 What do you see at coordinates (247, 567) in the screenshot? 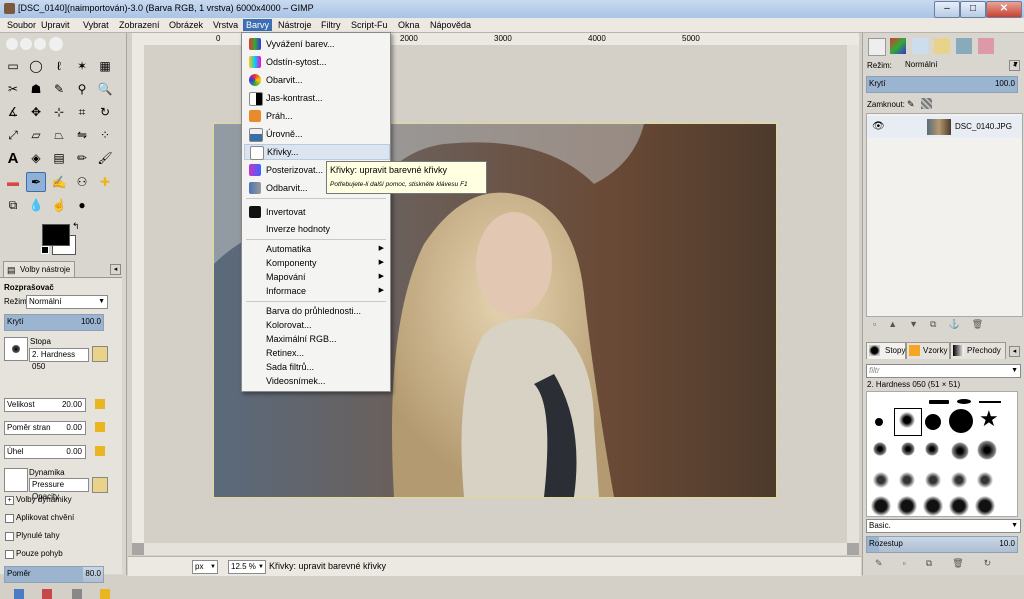
I see `zoom-select: 12.5 % ▼` at bounding box center [247, 567].